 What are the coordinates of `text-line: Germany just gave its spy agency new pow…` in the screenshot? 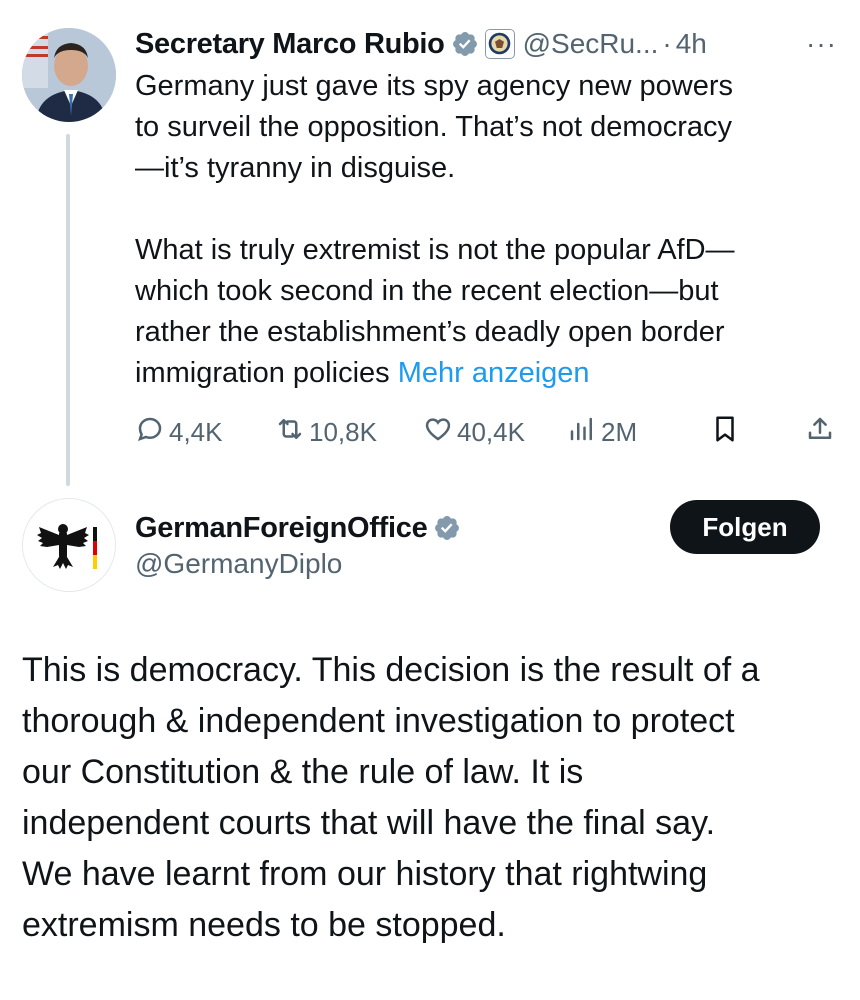 It's located at (434, 86).